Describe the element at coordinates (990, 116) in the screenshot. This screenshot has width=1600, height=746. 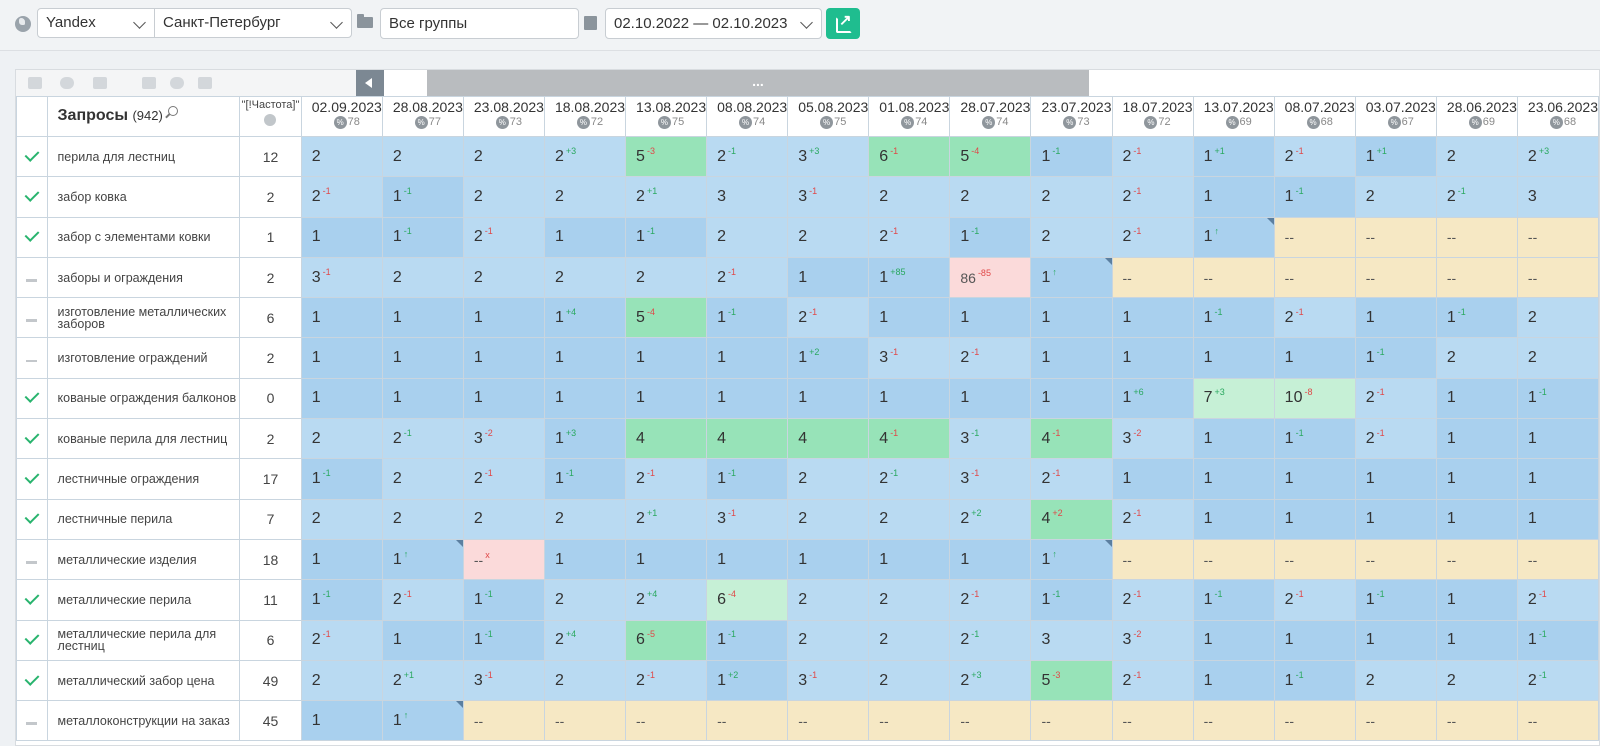
I see `date-column-header: 28.07.2023% 74` at that location.